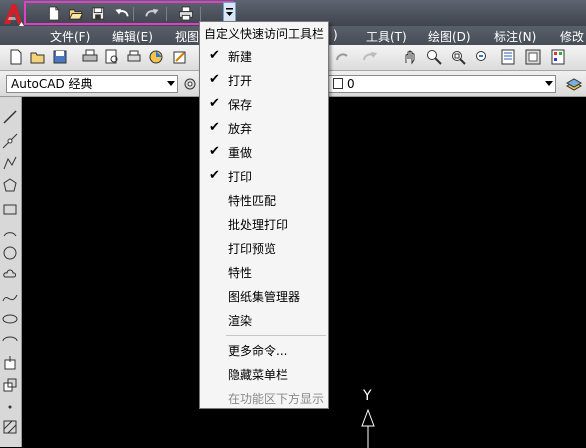 This screenshot has height=448, width=586. I want to click on redo-arrow-icon, so click(343, 57).